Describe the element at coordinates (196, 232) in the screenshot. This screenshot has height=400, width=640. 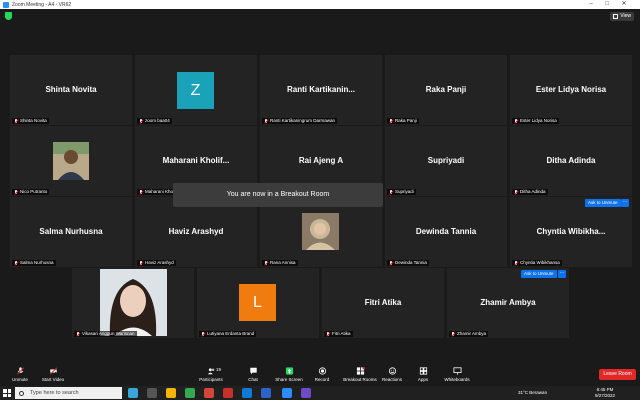
I see `participant-tile: Haviz Arashyd Haviz Arashyd` at that location.